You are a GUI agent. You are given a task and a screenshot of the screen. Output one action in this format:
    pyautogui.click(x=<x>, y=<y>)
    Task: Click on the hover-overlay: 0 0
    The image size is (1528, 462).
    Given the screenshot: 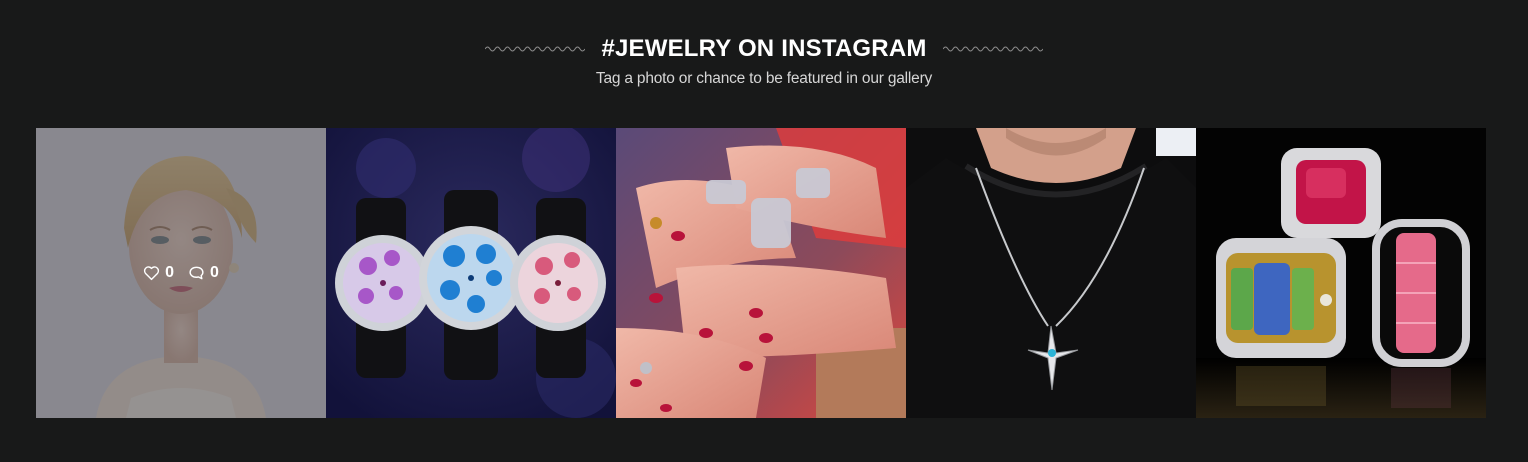 What is the action you would take?
    pyautogui.click(x=181, y=273)
    